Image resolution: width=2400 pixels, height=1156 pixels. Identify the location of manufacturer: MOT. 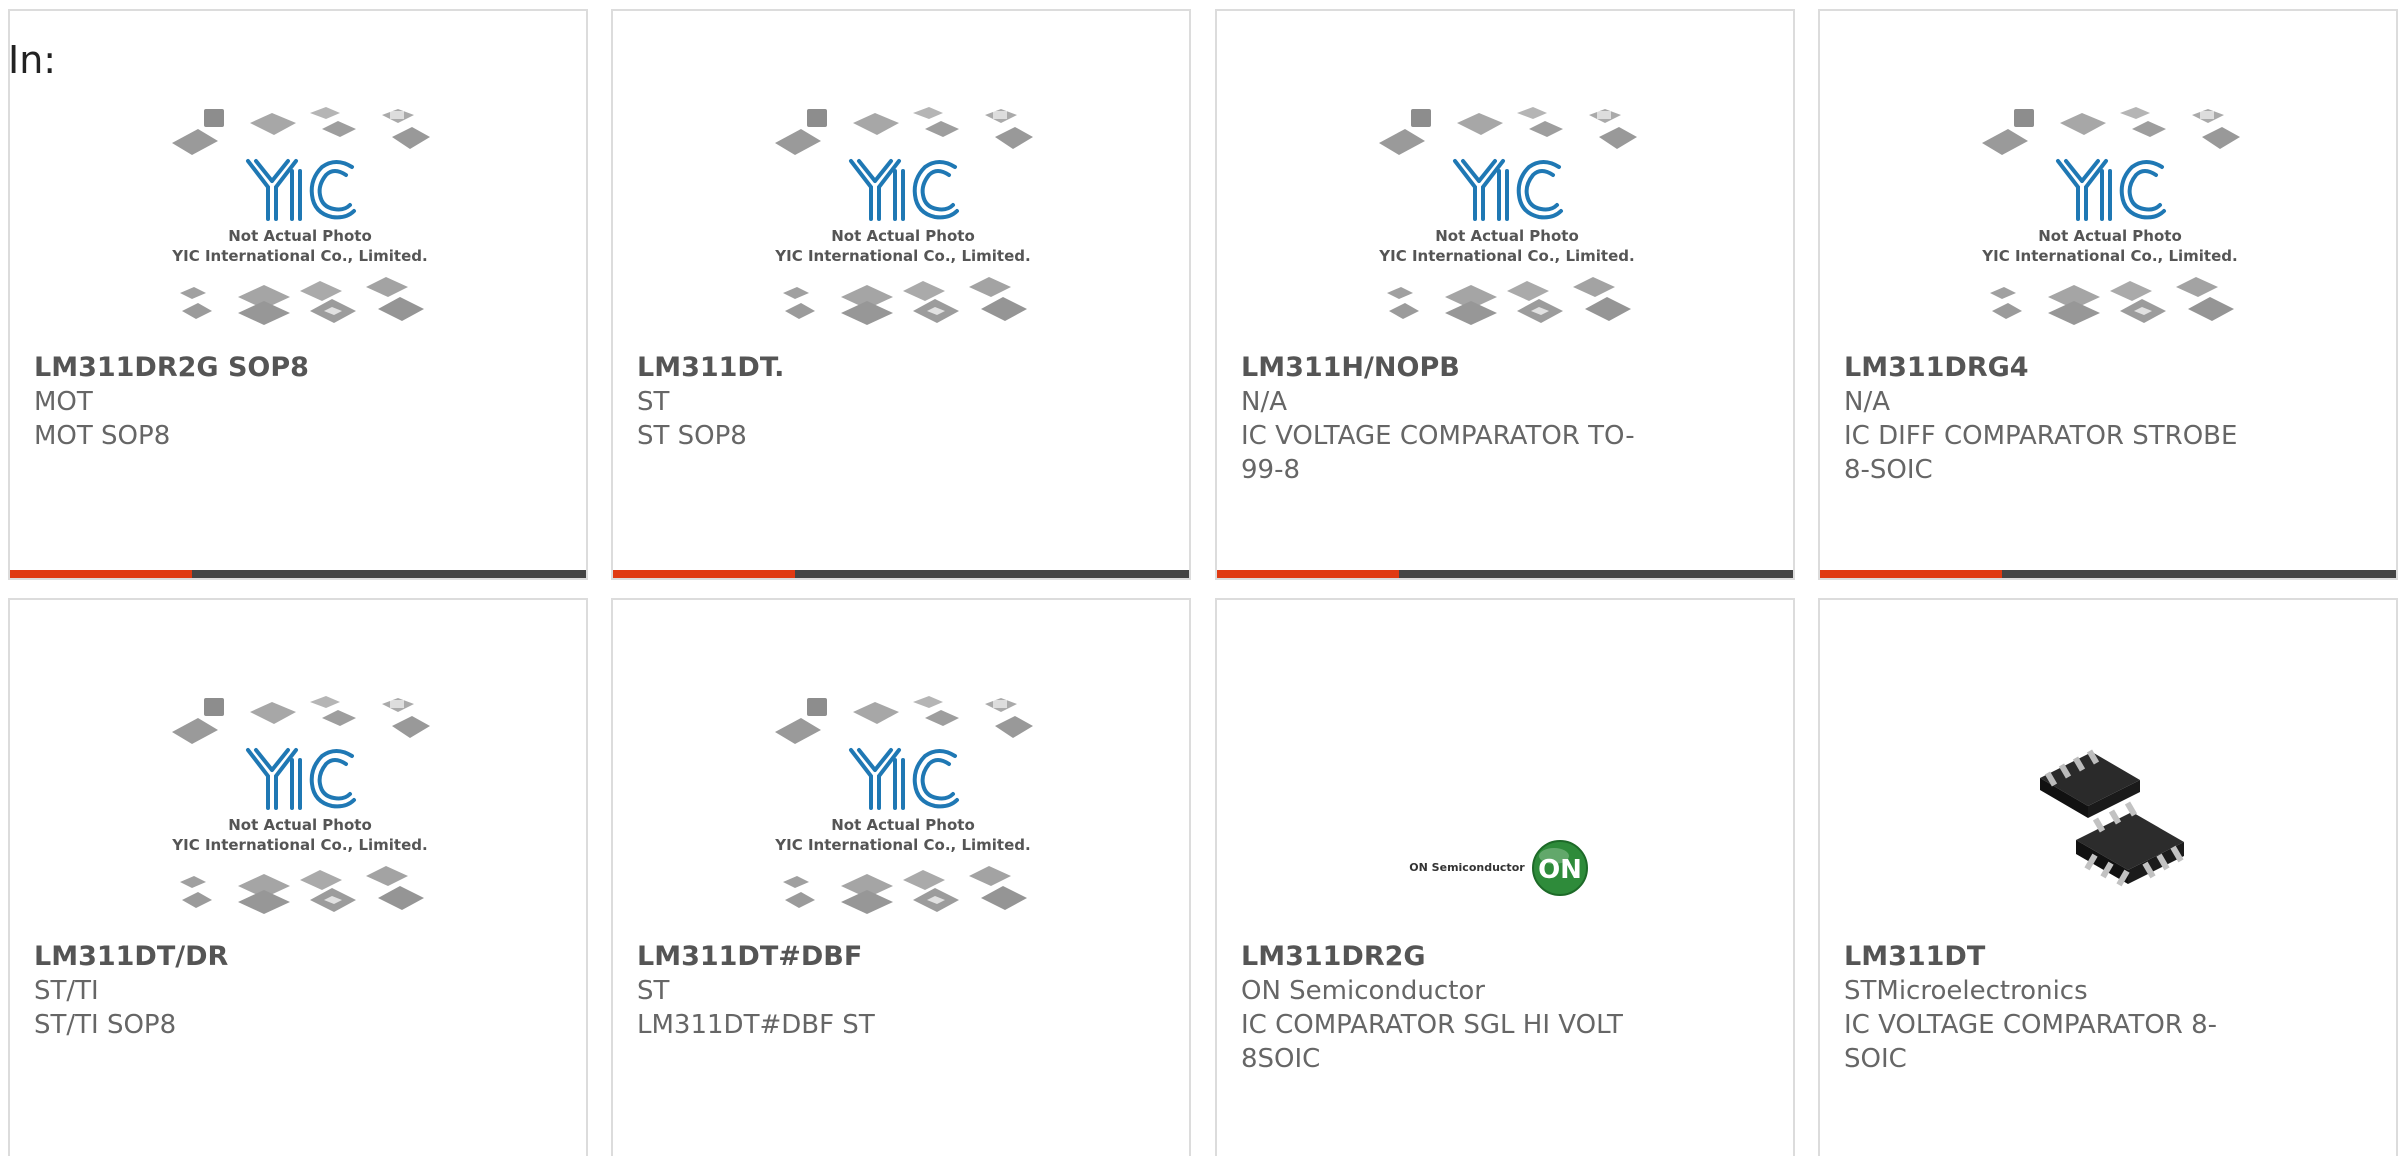
(63, 402).